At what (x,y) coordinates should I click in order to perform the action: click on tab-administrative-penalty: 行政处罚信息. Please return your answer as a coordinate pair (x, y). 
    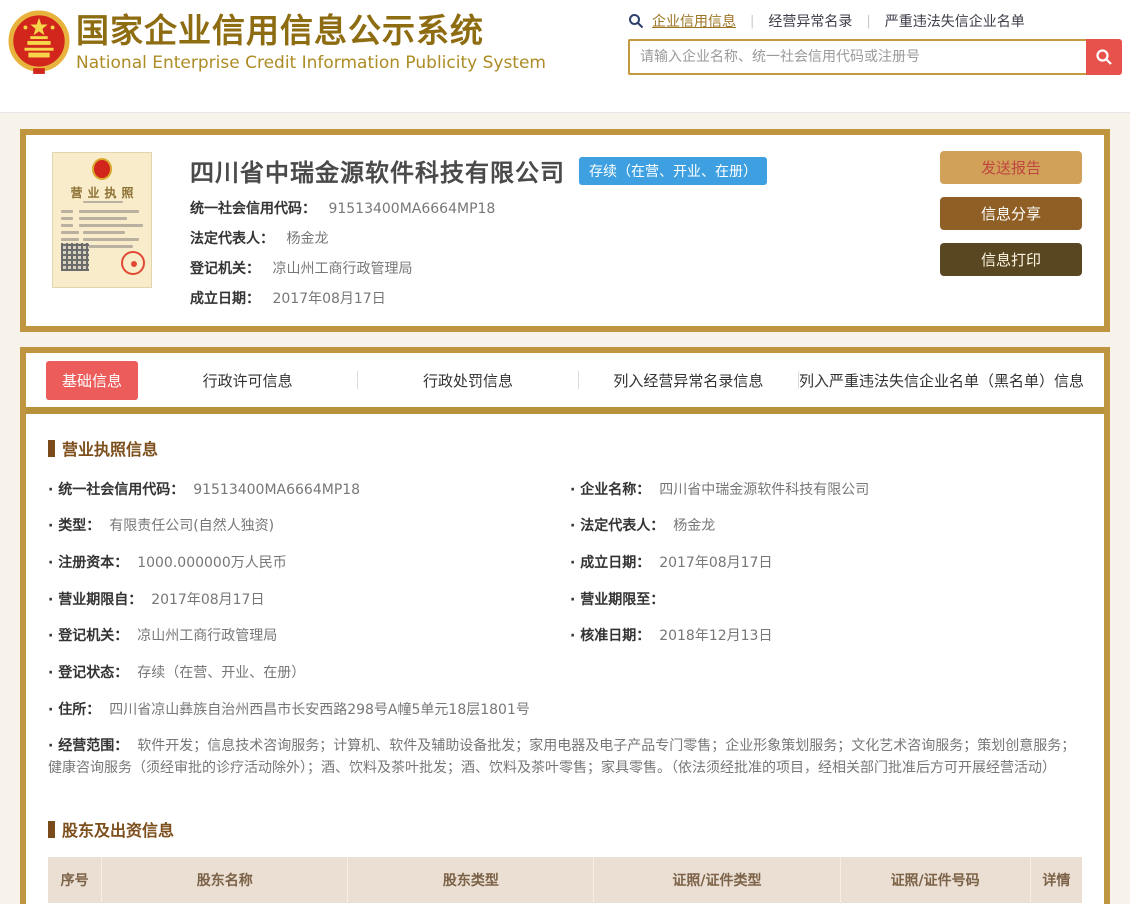
    Looking at the image, I should click on (467, 380).